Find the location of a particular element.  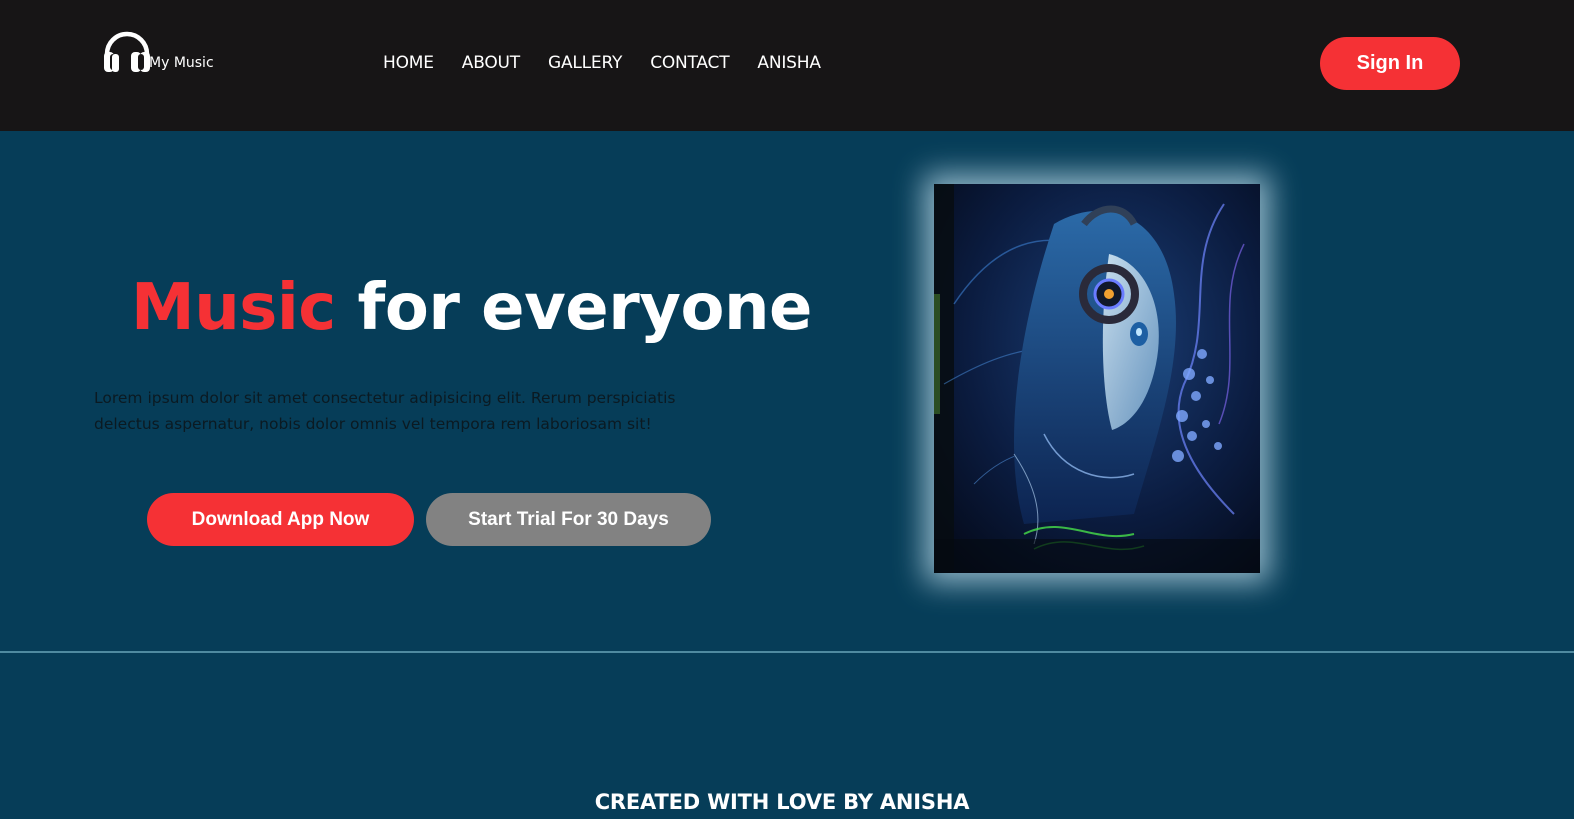

brand-name: My Music is located at coordinates (181, 63).